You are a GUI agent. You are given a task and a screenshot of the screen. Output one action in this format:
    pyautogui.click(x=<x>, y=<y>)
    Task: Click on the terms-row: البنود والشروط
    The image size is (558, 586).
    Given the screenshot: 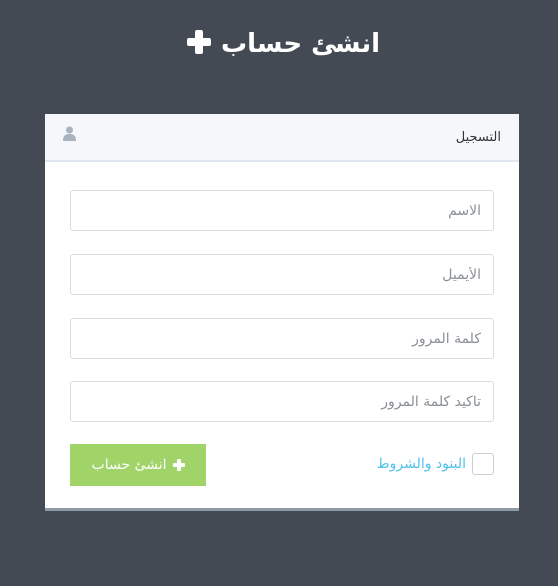 What is the action you would take?
    pyautogui.click(x=435, y=464)
    